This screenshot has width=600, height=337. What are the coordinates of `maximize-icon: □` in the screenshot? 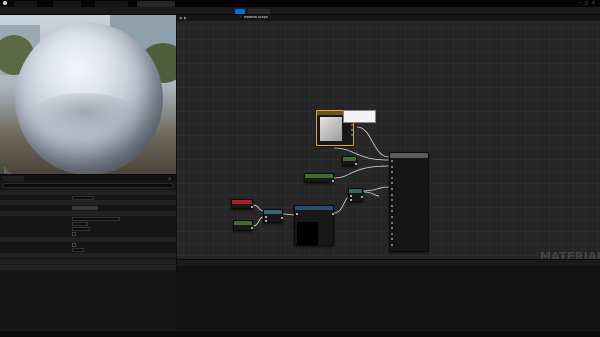 It's located at (586, 3).